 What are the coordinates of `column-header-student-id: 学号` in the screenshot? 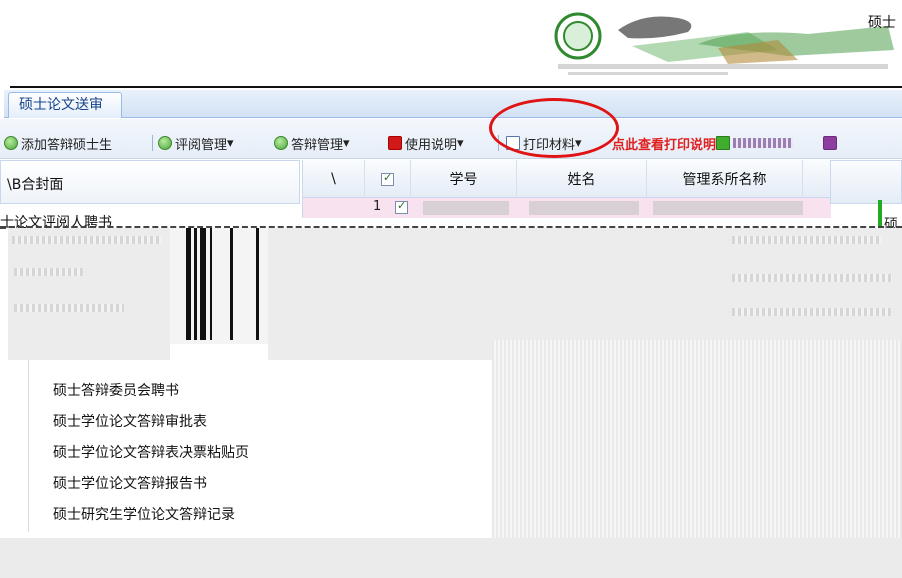 It's located at (464, 179).